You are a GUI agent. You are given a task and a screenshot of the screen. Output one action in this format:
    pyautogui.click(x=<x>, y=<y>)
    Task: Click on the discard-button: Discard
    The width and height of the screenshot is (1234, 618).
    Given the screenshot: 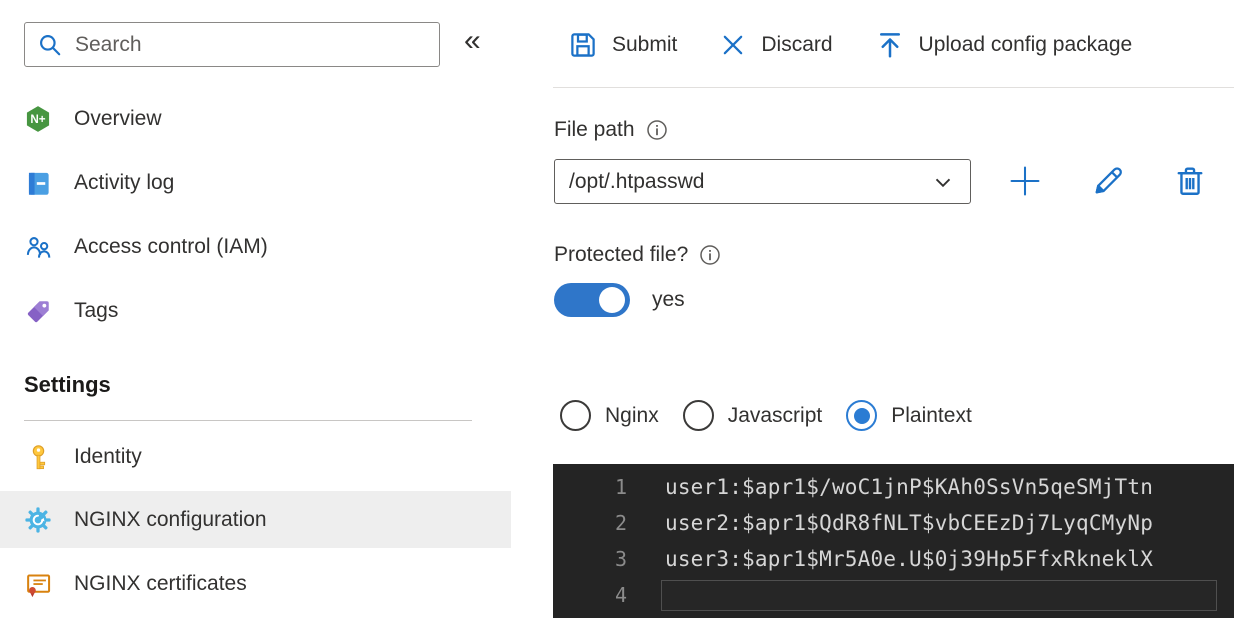 What is the action you would take?
    pyautogui.click(x=776, y=45)
    